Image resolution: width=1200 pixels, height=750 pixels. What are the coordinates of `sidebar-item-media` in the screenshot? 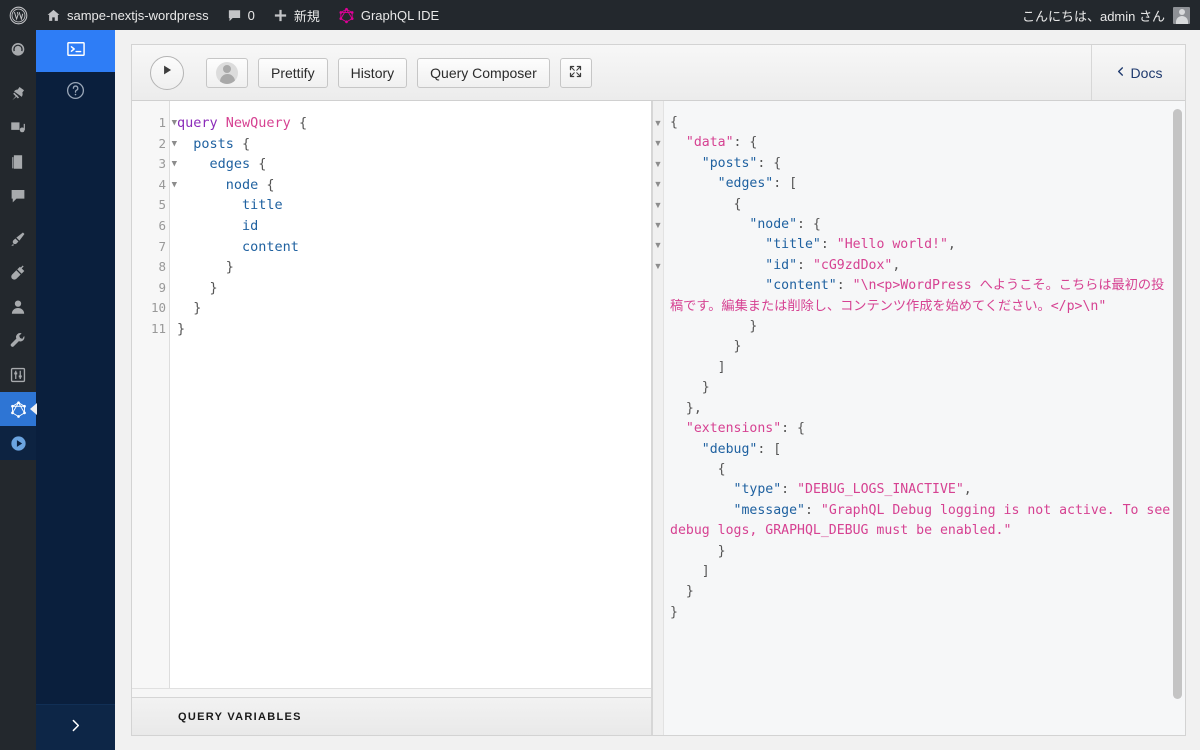 It's located at (18, 128).